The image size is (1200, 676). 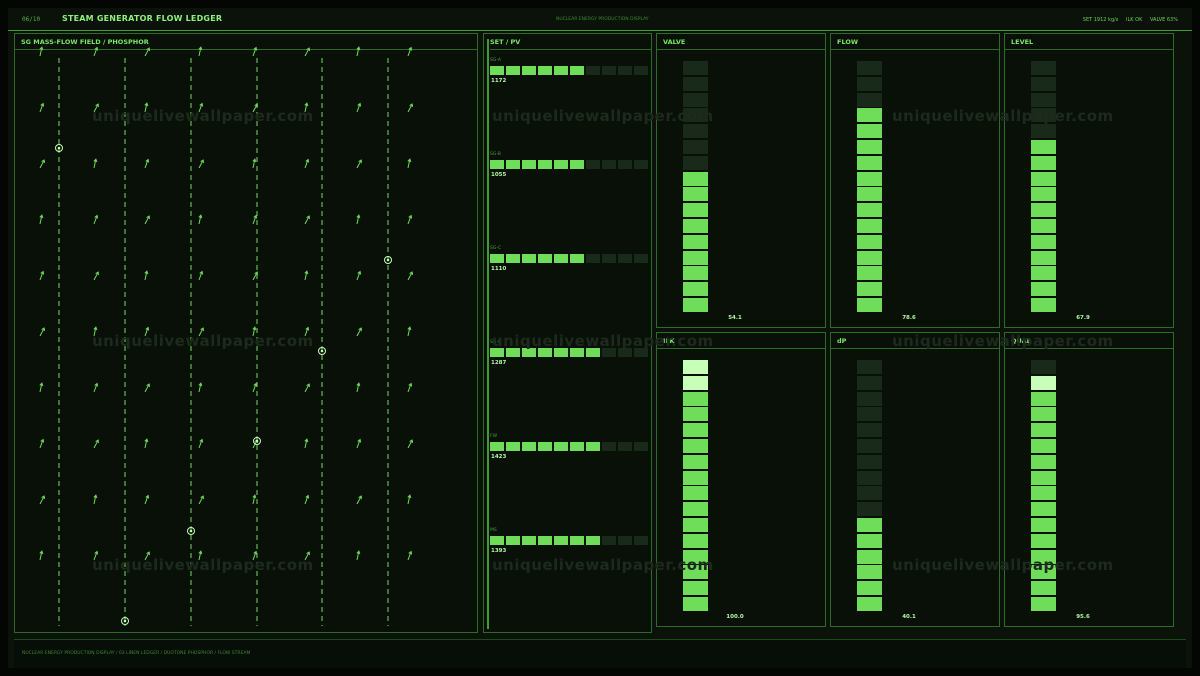 I want to click on setpv-row-label: SG-A, so click(x=495, y=60).